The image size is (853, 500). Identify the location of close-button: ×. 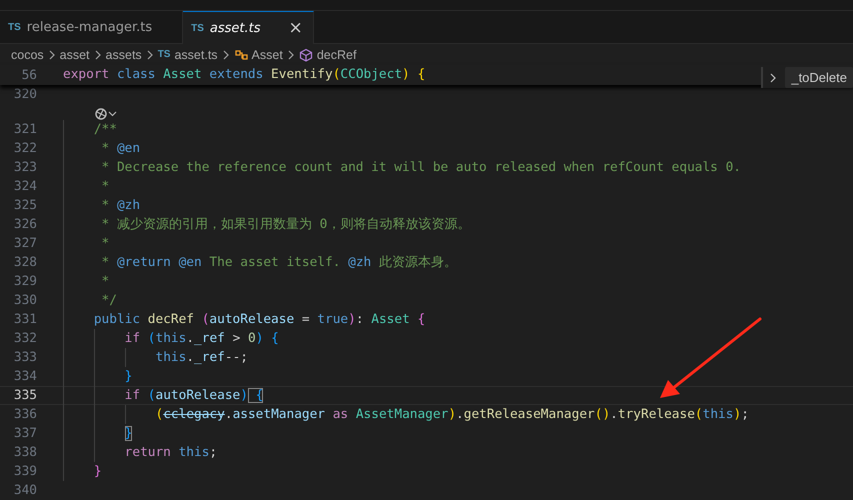
(295, 28).